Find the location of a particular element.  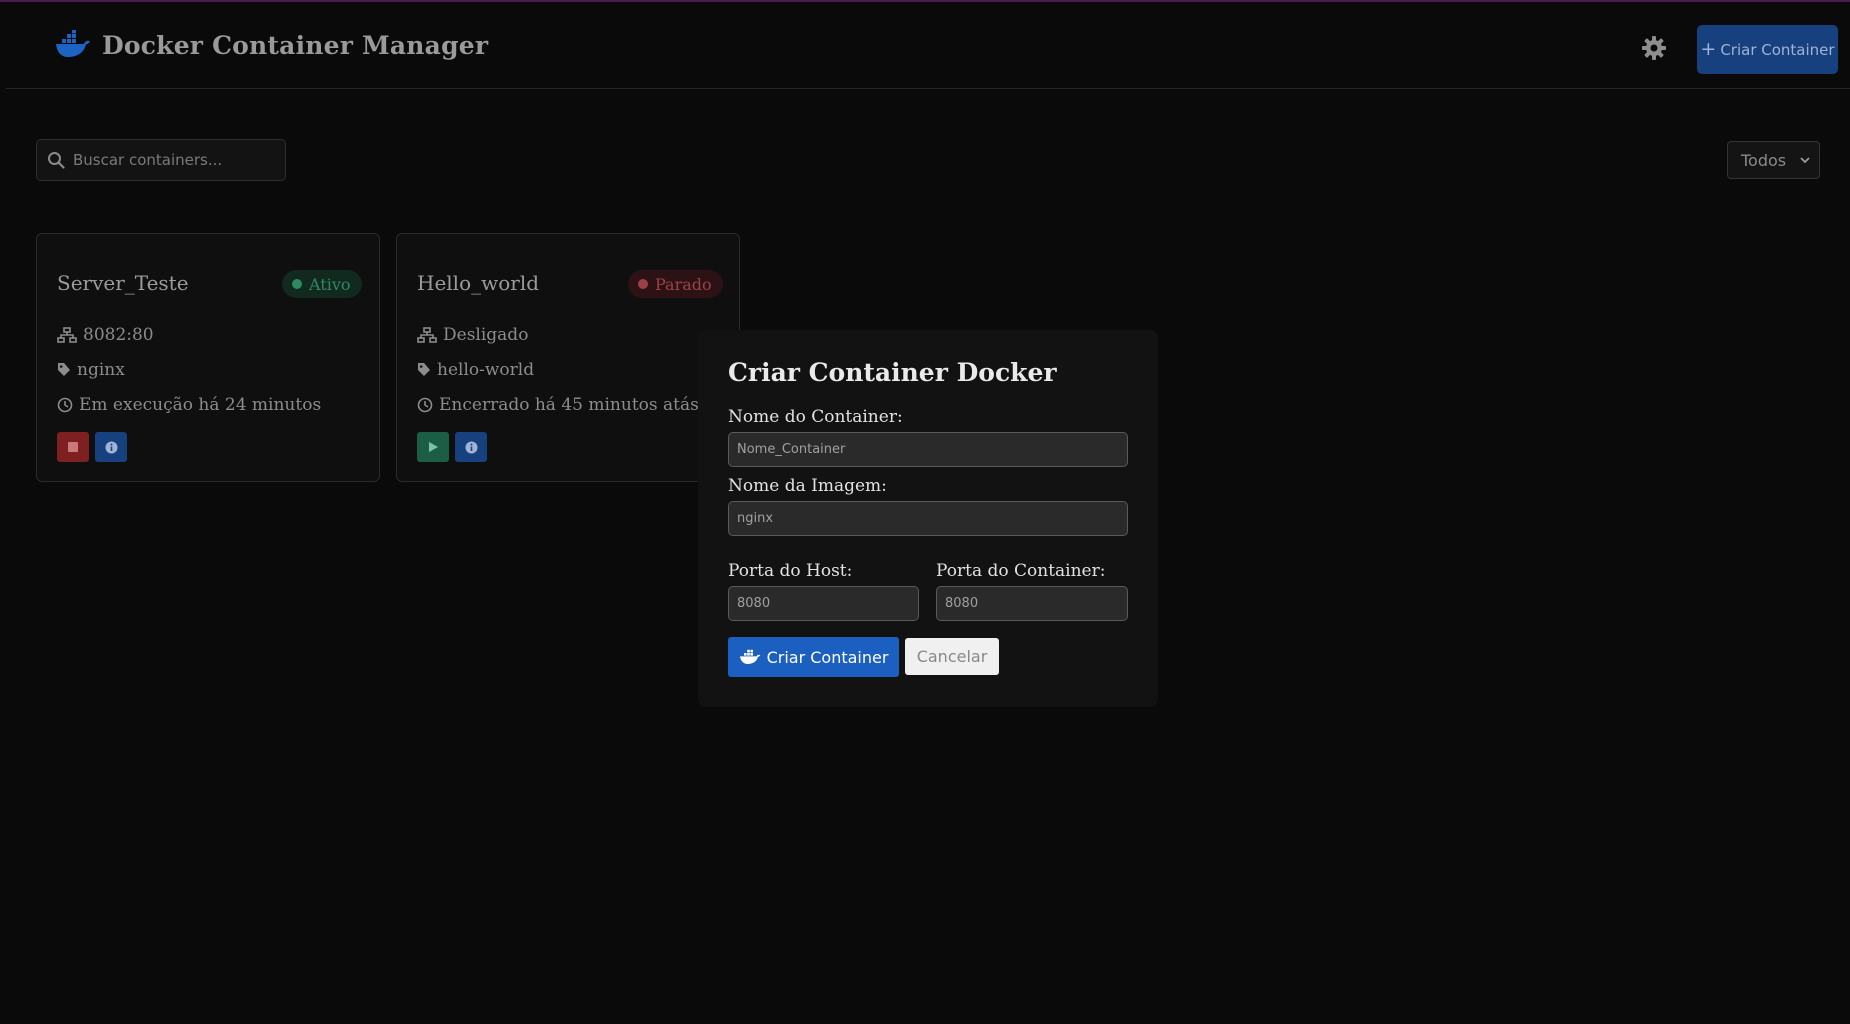

container-port: 8082:80 is located at coordinates (118, 335).